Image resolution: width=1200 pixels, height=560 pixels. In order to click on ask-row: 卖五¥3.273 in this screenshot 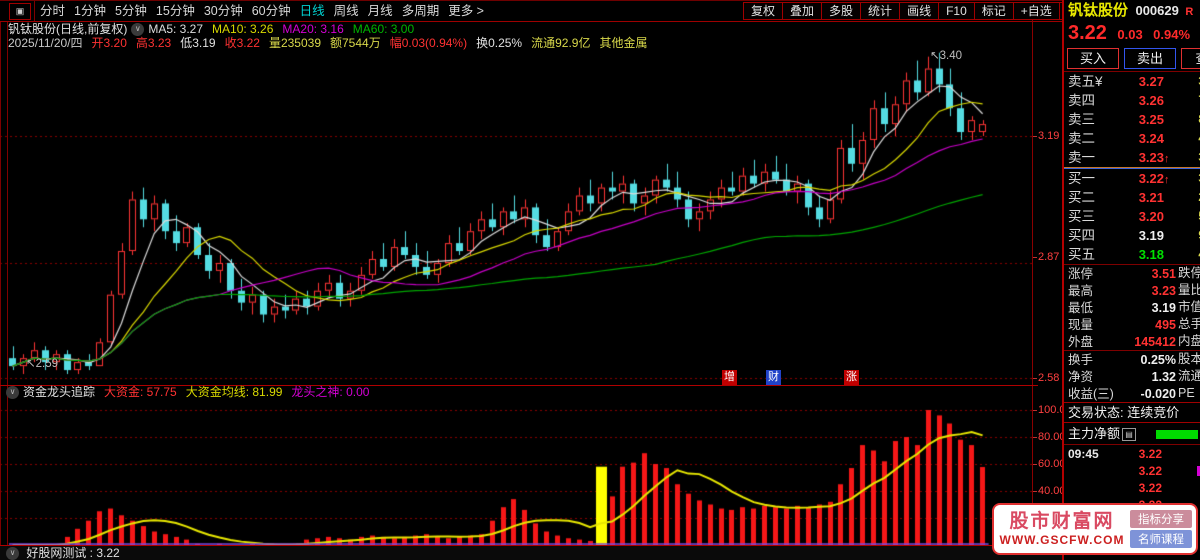, I will do `click(1132, 81)`.